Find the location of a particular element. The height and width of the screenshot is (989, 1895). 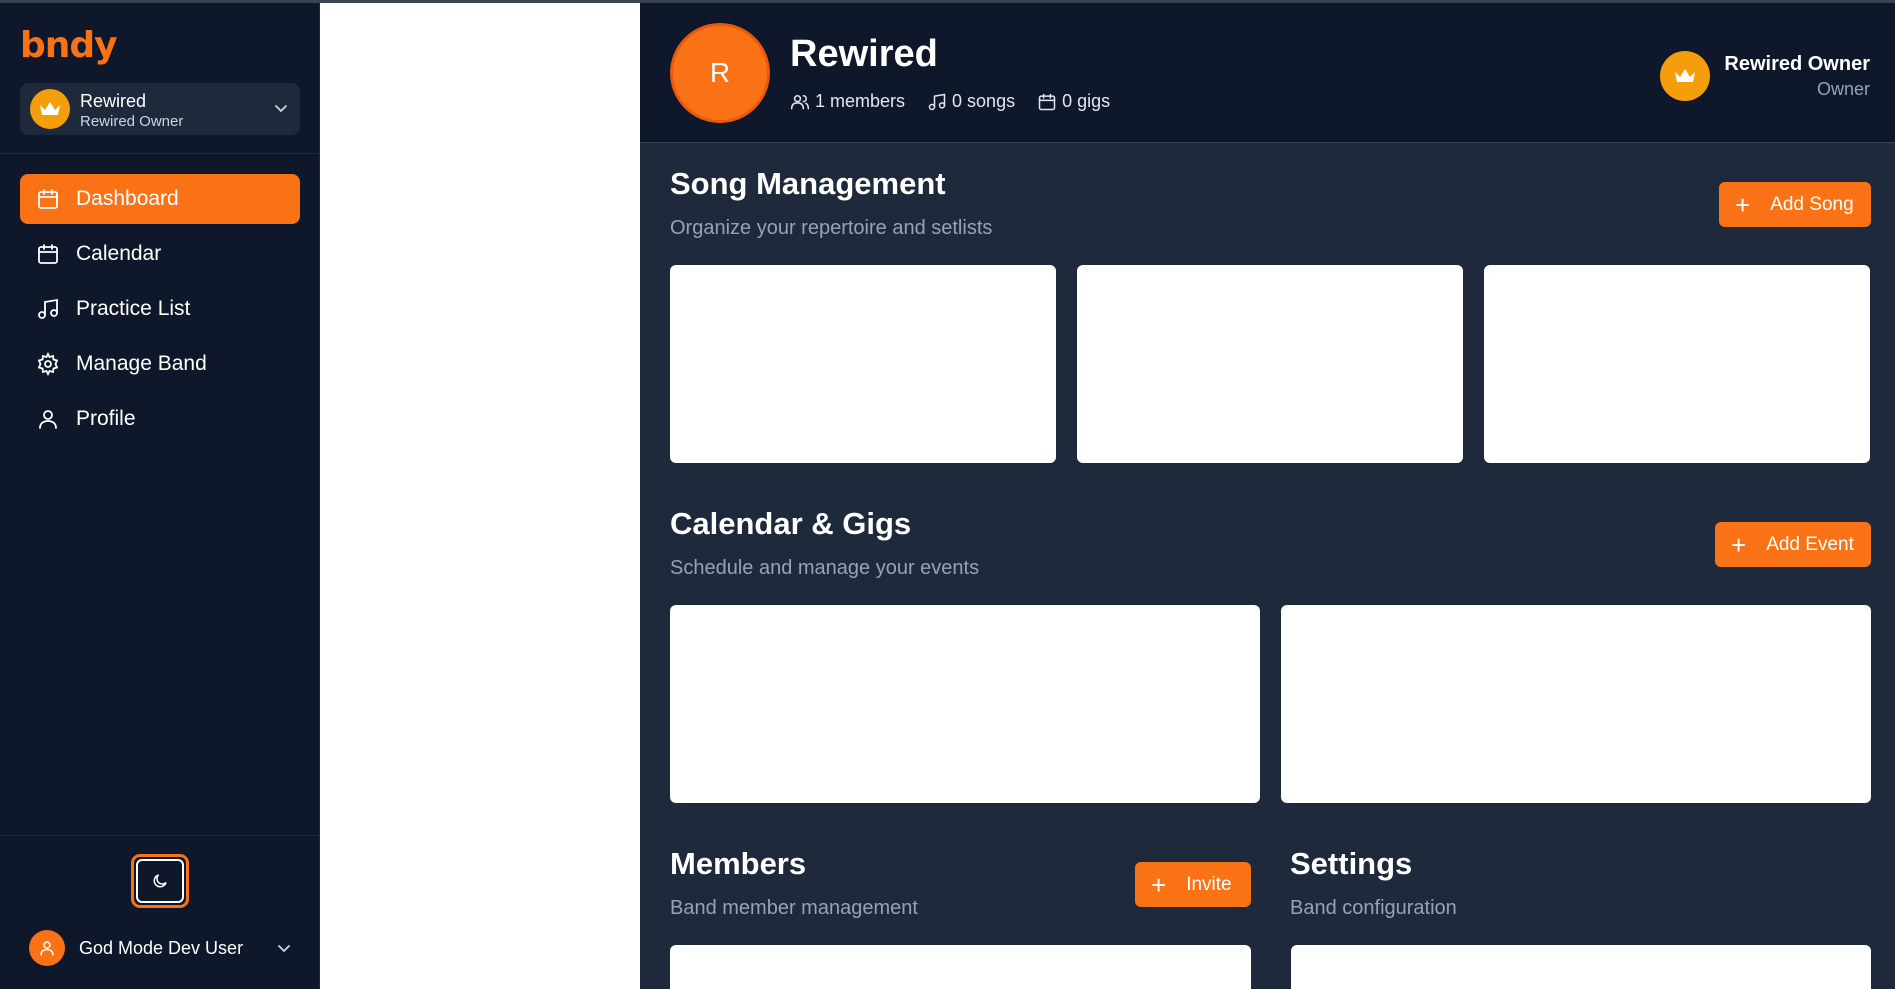

sidebar-item-practice-list: Practice List is located at coordinates (160, 309).